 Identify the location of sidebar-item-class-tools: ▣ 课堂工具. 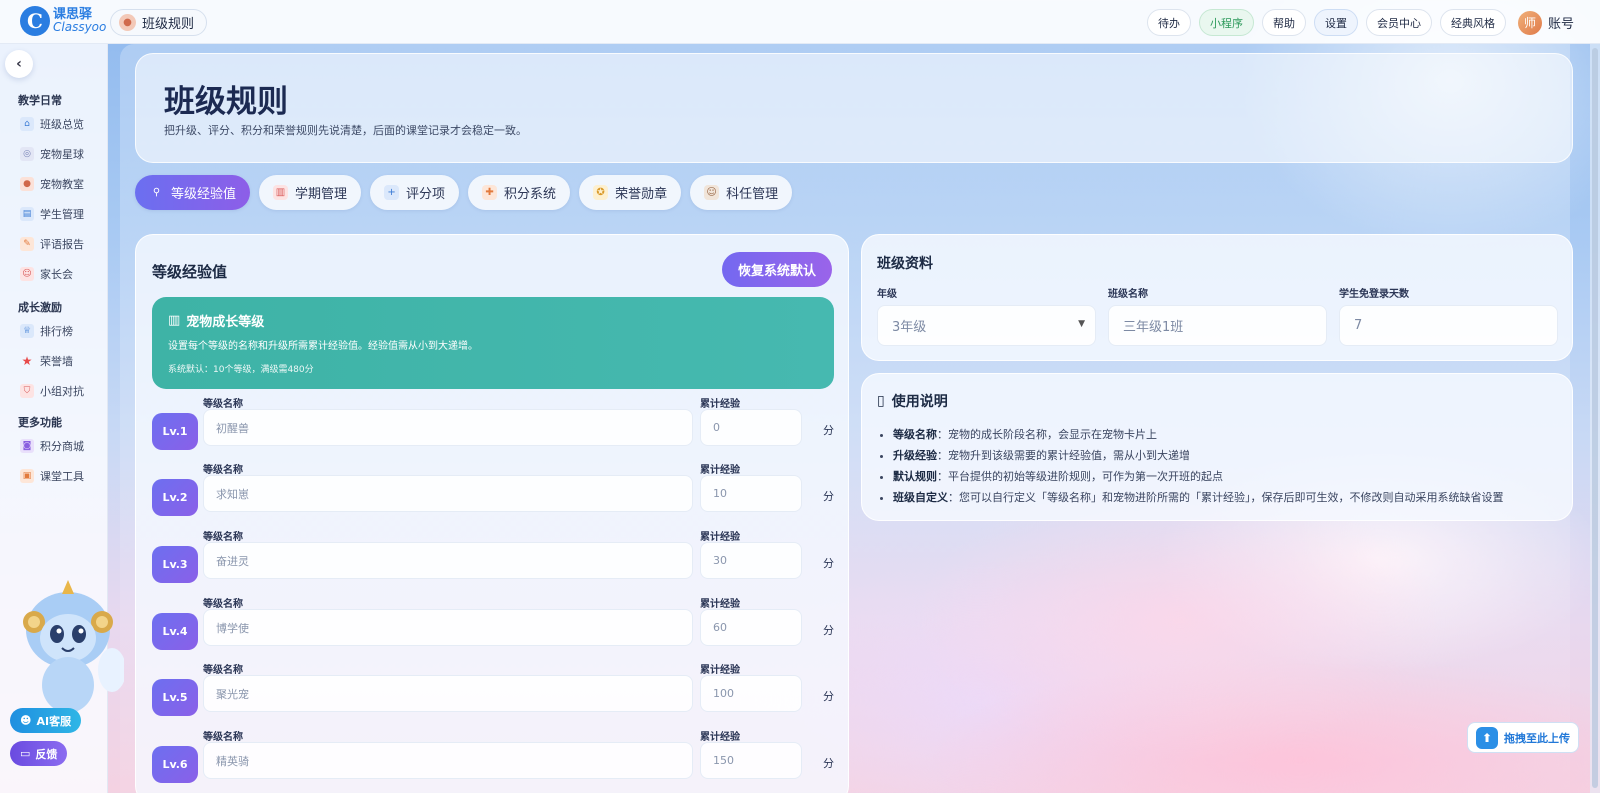
(52, 476).